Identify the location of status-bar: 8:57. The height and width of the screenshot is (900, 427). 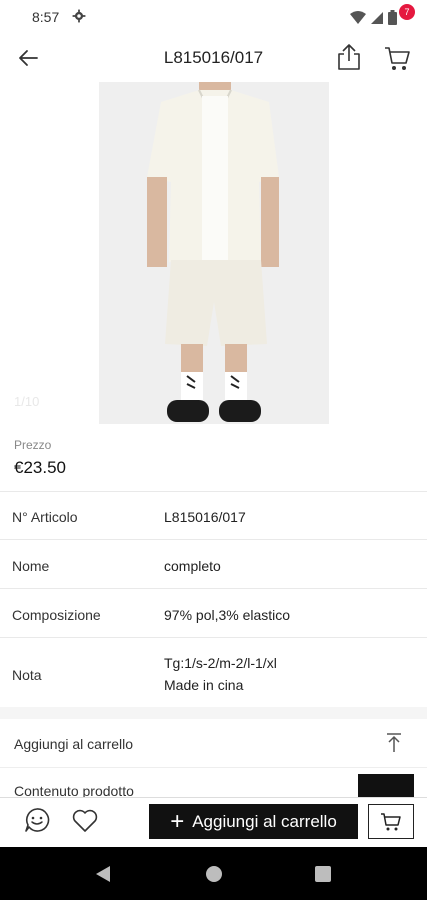
(213, 17).